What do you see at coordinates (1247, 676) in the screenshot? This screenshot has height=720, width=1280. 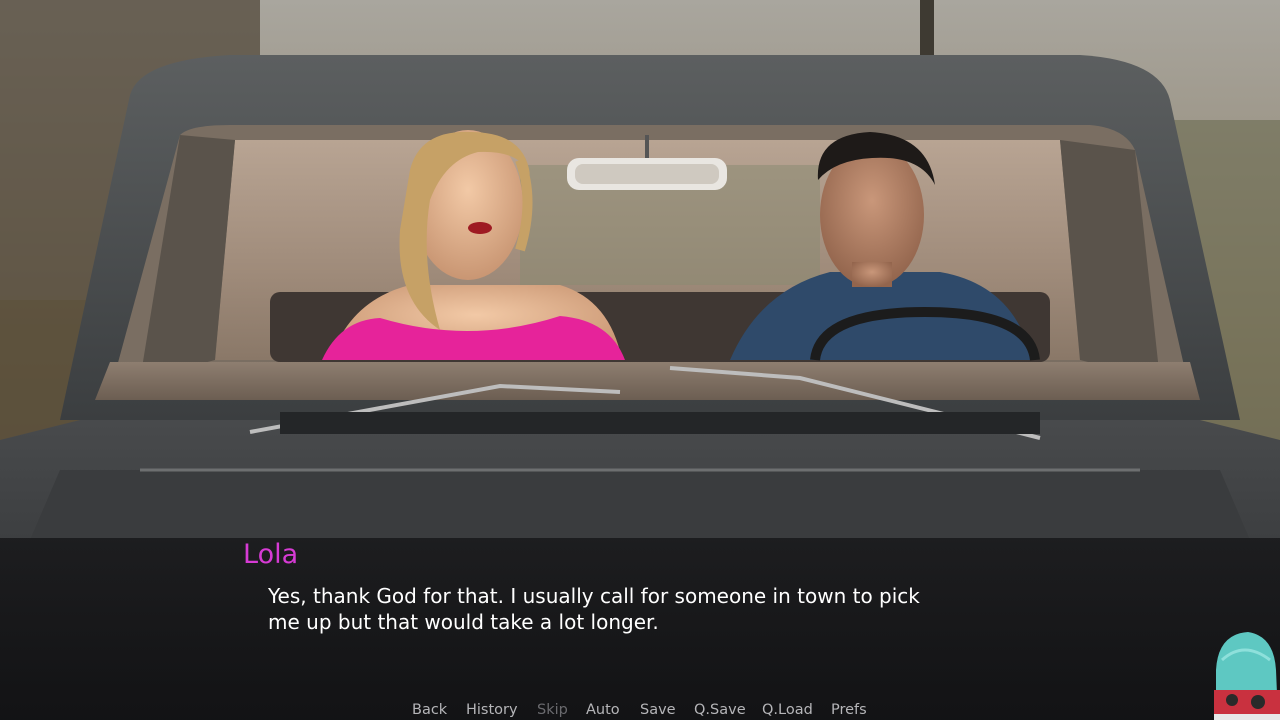 I see `mascot-portrait-icon` at bounding box center [1247, 676].